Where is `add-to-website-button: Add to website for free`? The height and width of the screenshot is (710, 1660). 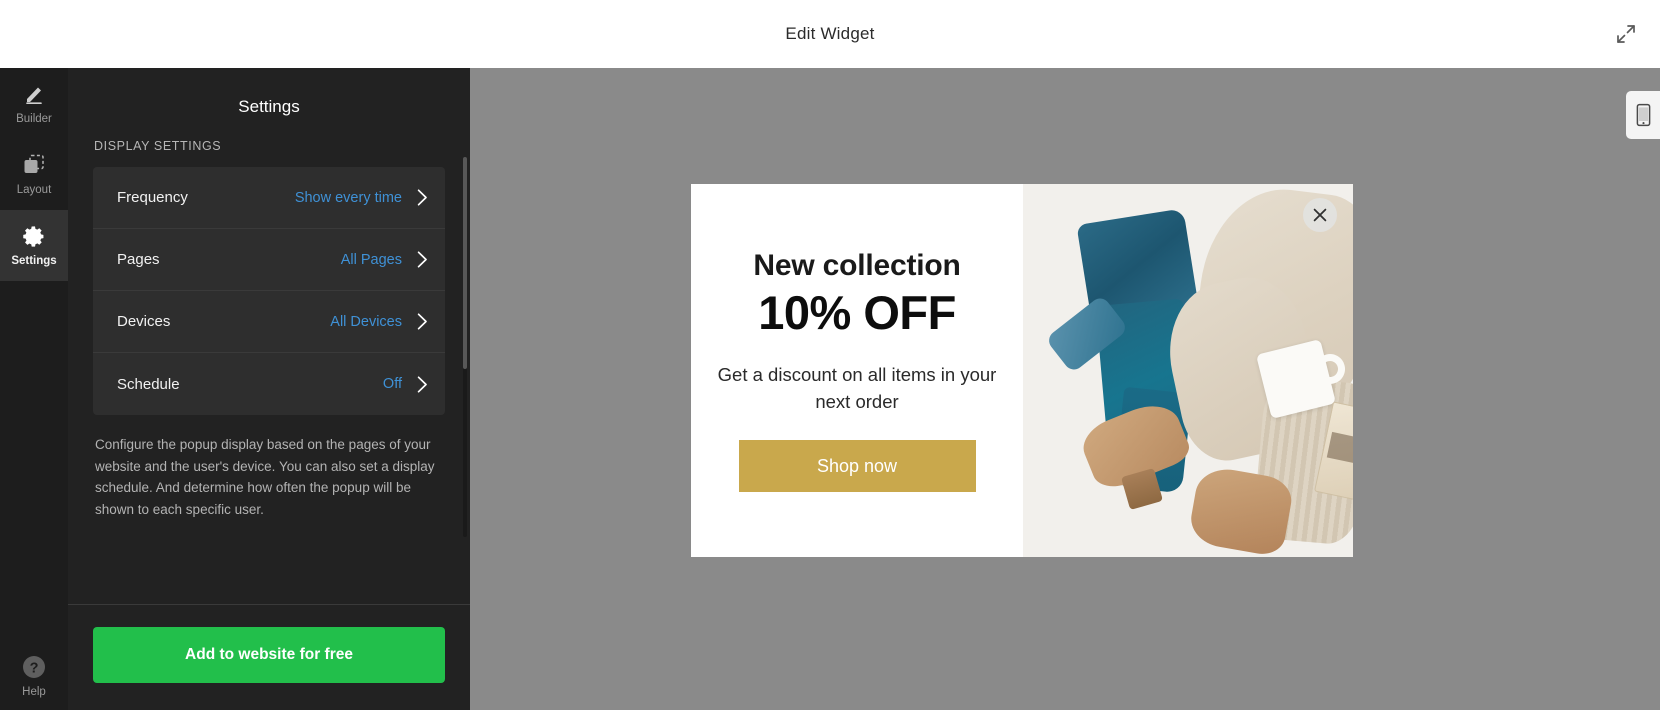
add-to-website-button: Add to website for free is located at coordinates (269, 655).